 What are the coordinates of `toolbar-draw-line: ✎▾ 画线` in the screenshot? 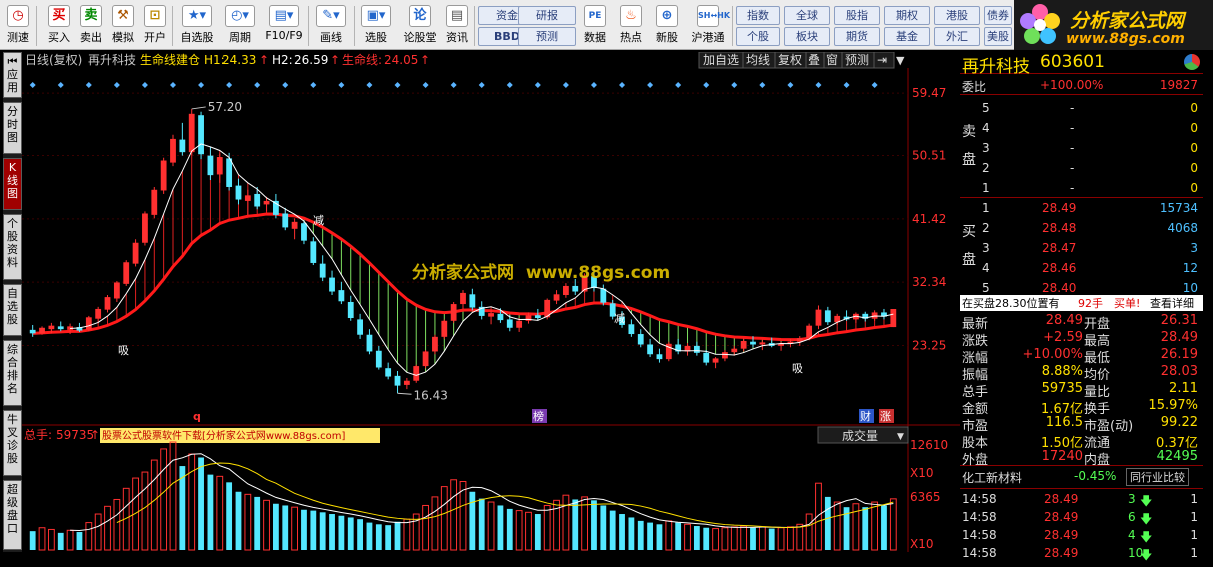 It's located at (331, 26).